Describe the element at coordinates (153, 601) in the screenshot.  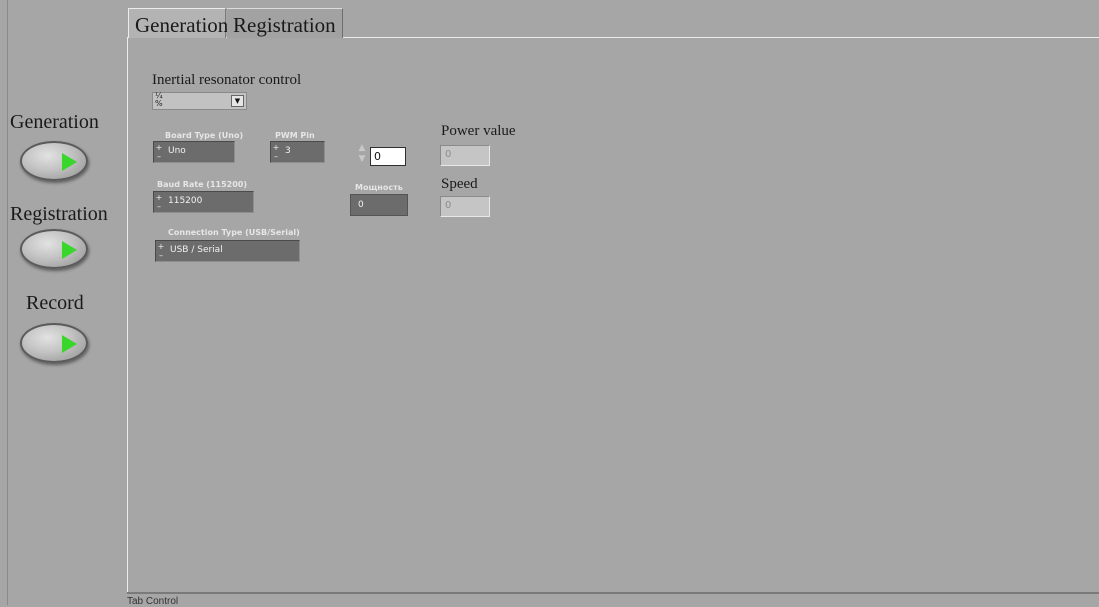
I see `tab-control-caption: Tab Control` at that location.